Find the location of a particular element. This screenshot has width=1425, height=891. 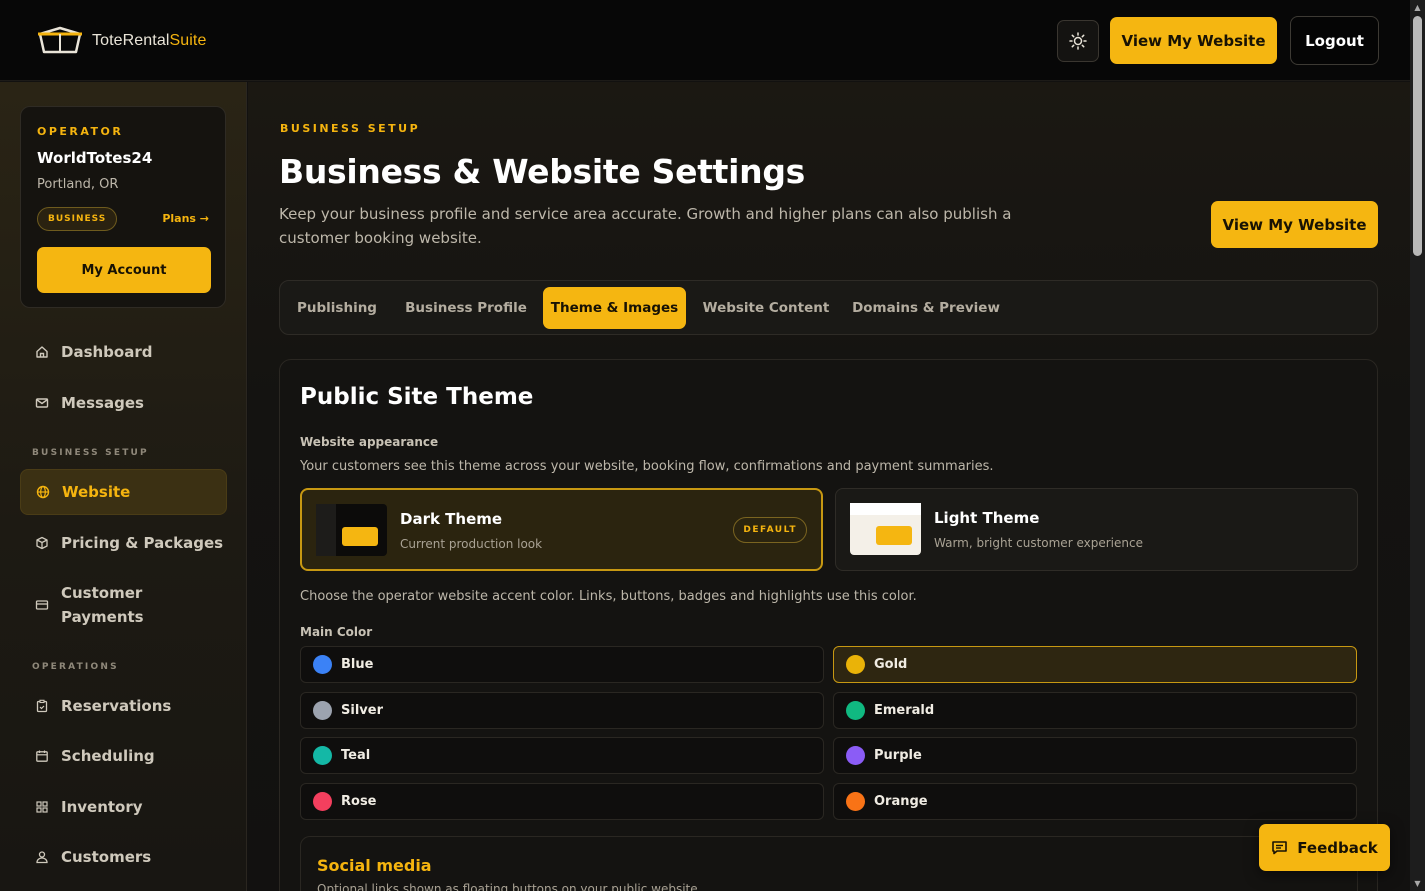

sidebar-item-label: Dashboard is located at coordinates (107, 352).